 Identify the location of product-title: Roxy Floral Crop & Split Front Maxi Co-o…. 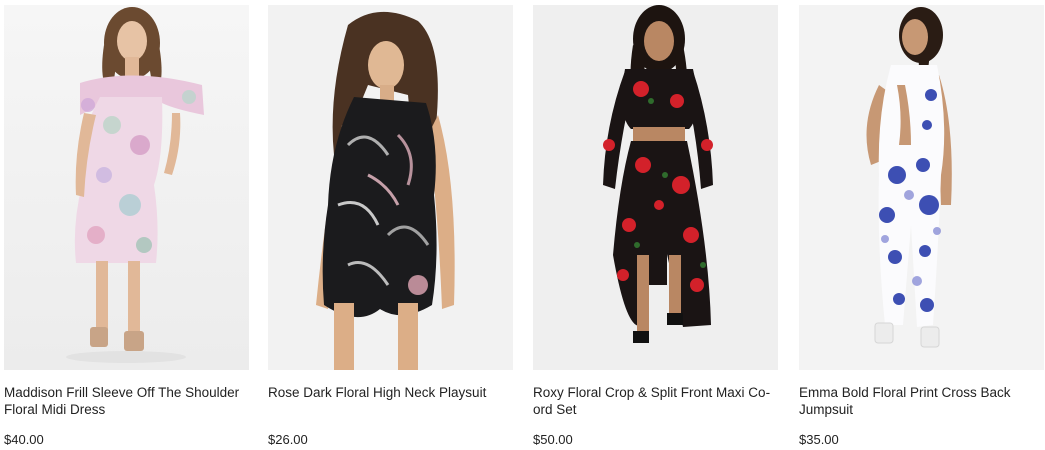
(658, 401).